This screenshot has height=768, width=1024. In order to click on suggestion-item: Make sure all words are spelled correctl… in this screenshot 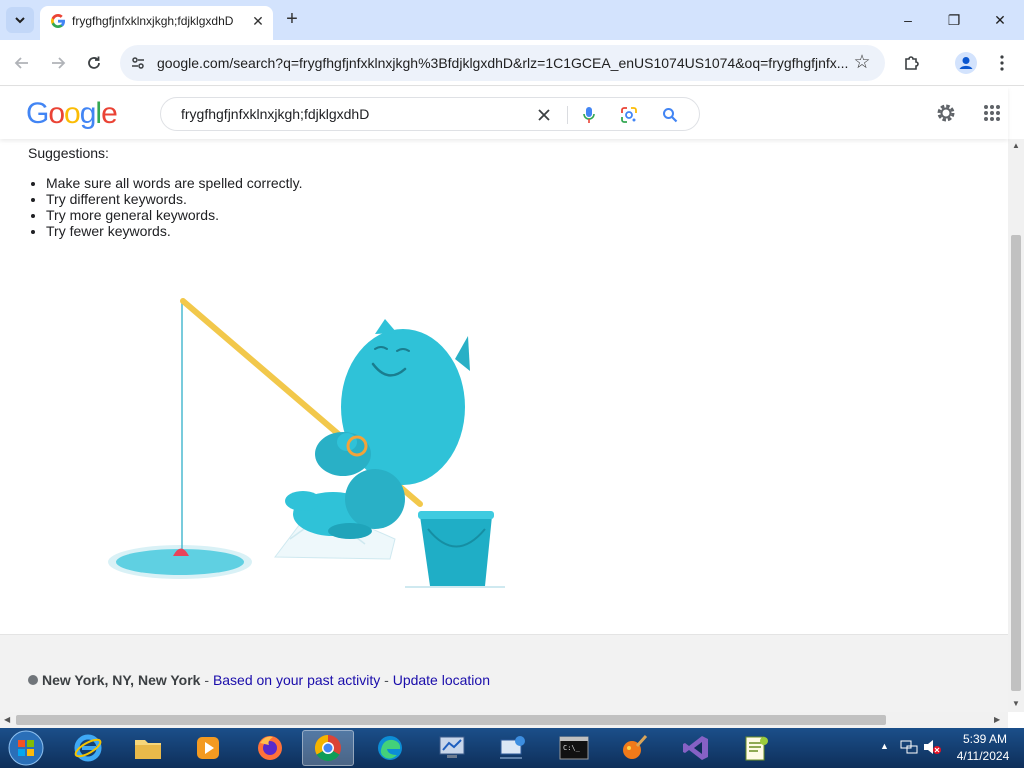, I will do `click(174, 183)`.